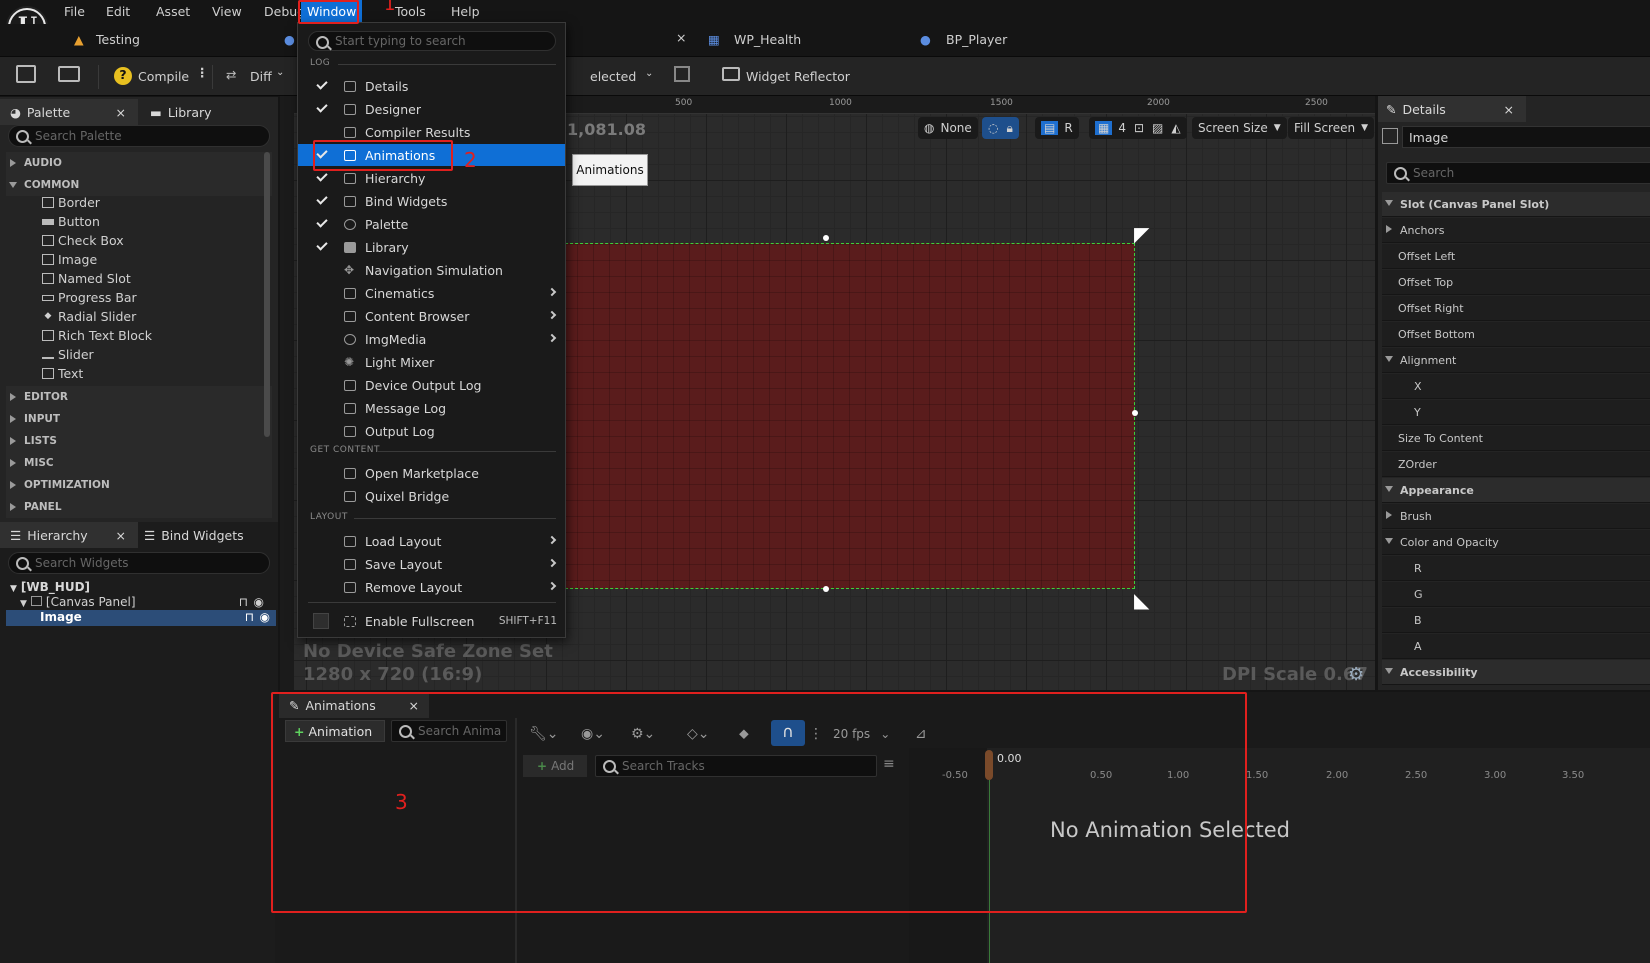 This screenshot has height=963, width=1650. Describe the element at coordinates (71, 221) in the screenshot. I see `palette-item-button: Button` at that location.